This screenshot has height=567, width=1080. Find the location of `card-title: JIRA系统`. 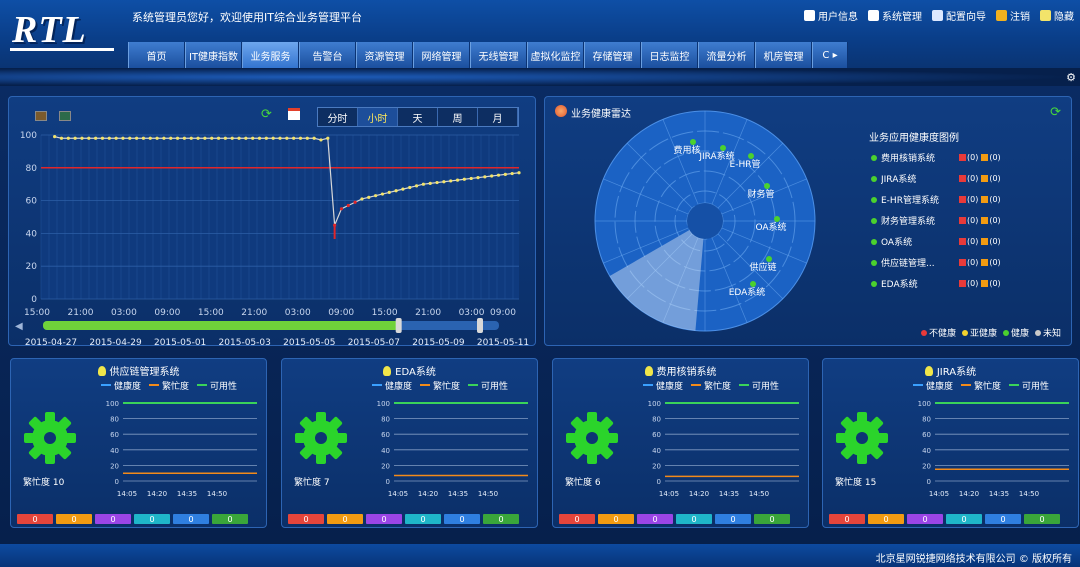

card-title: JIRA系统 is located at coordinates (950, 370).